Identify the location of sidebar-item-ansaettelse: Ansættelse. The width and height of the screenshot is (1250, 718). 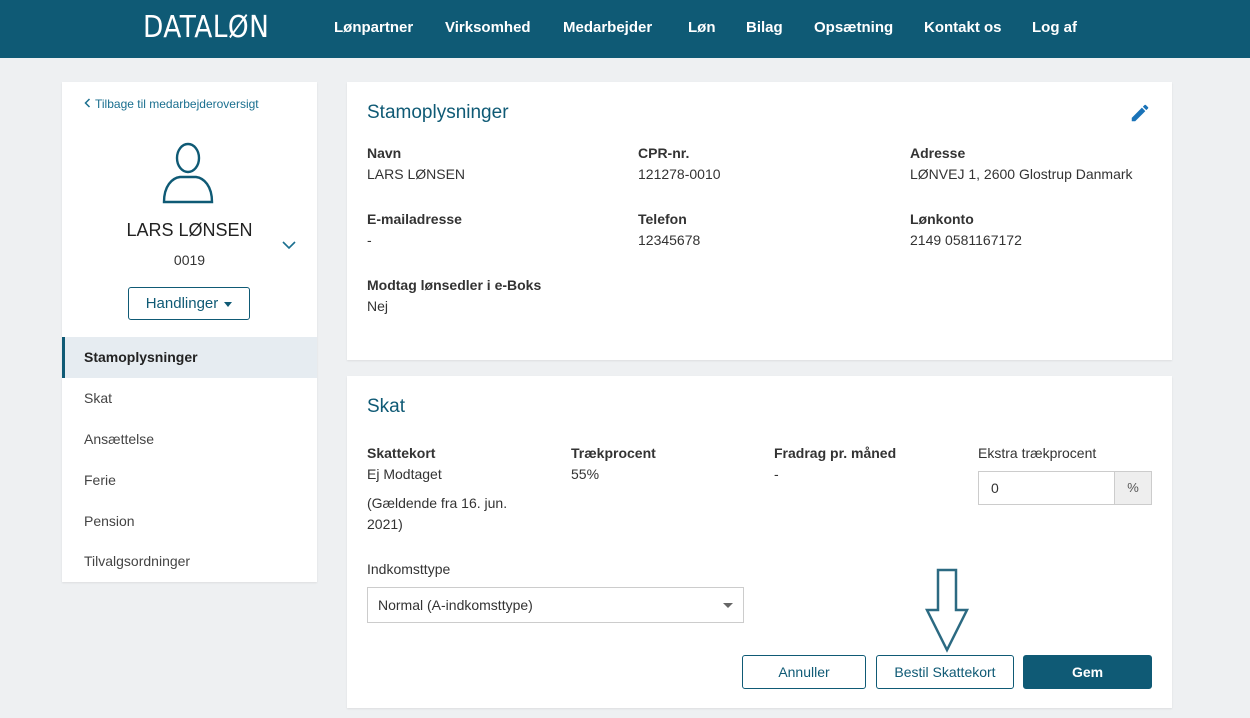
(189, 439).